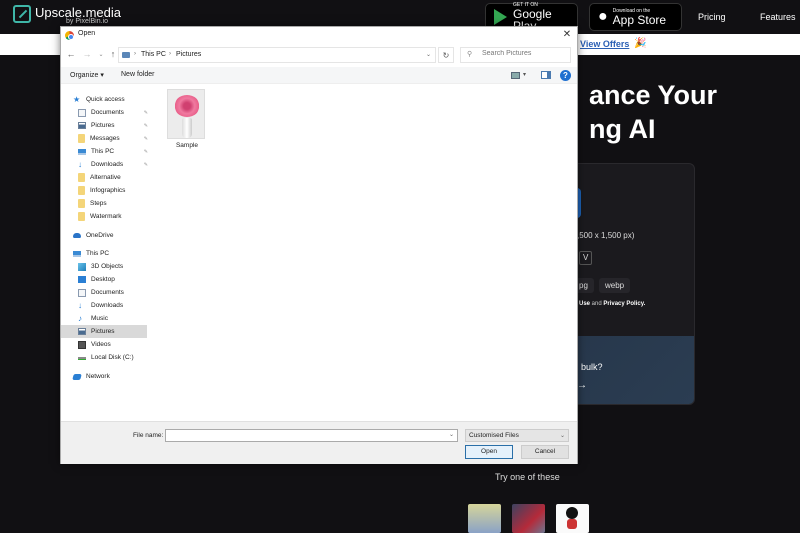 The height and width of the screenshot is (533, 800). I want to click on sidebar-item-label: Quick access, so click(105, 99).